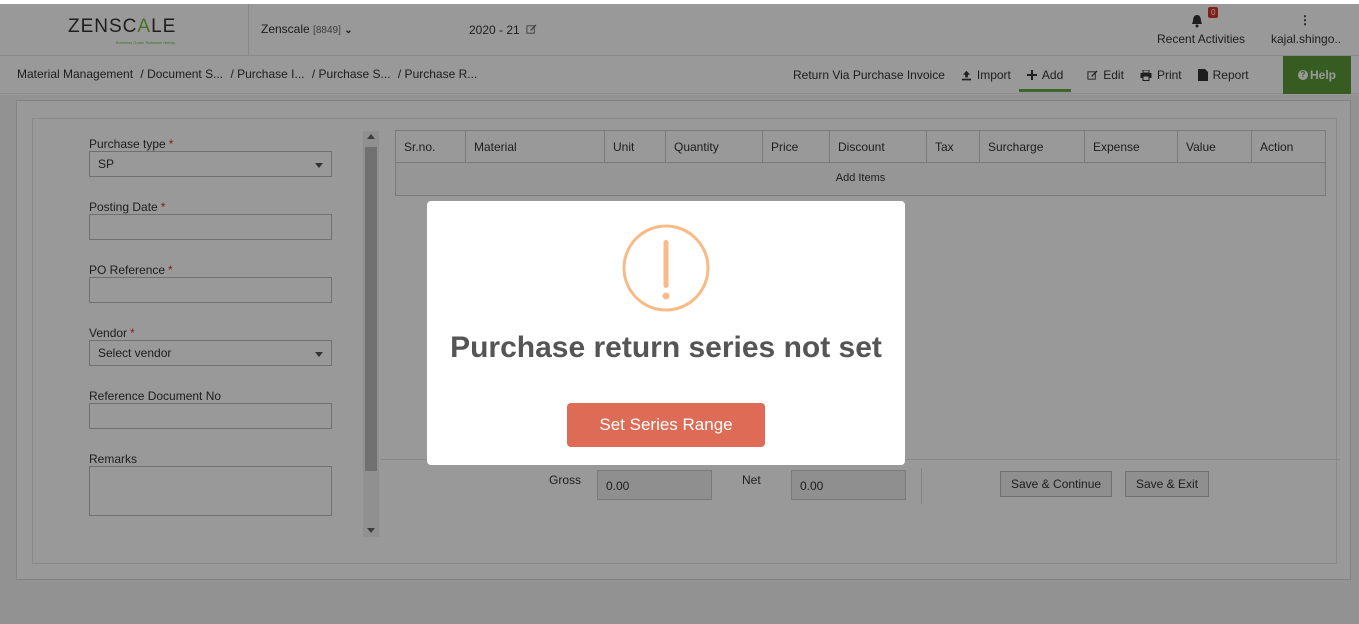 This screenshot has height=624, width=1359. I want to click on set-series-range-button: Set Series Range, so click(666, 425).